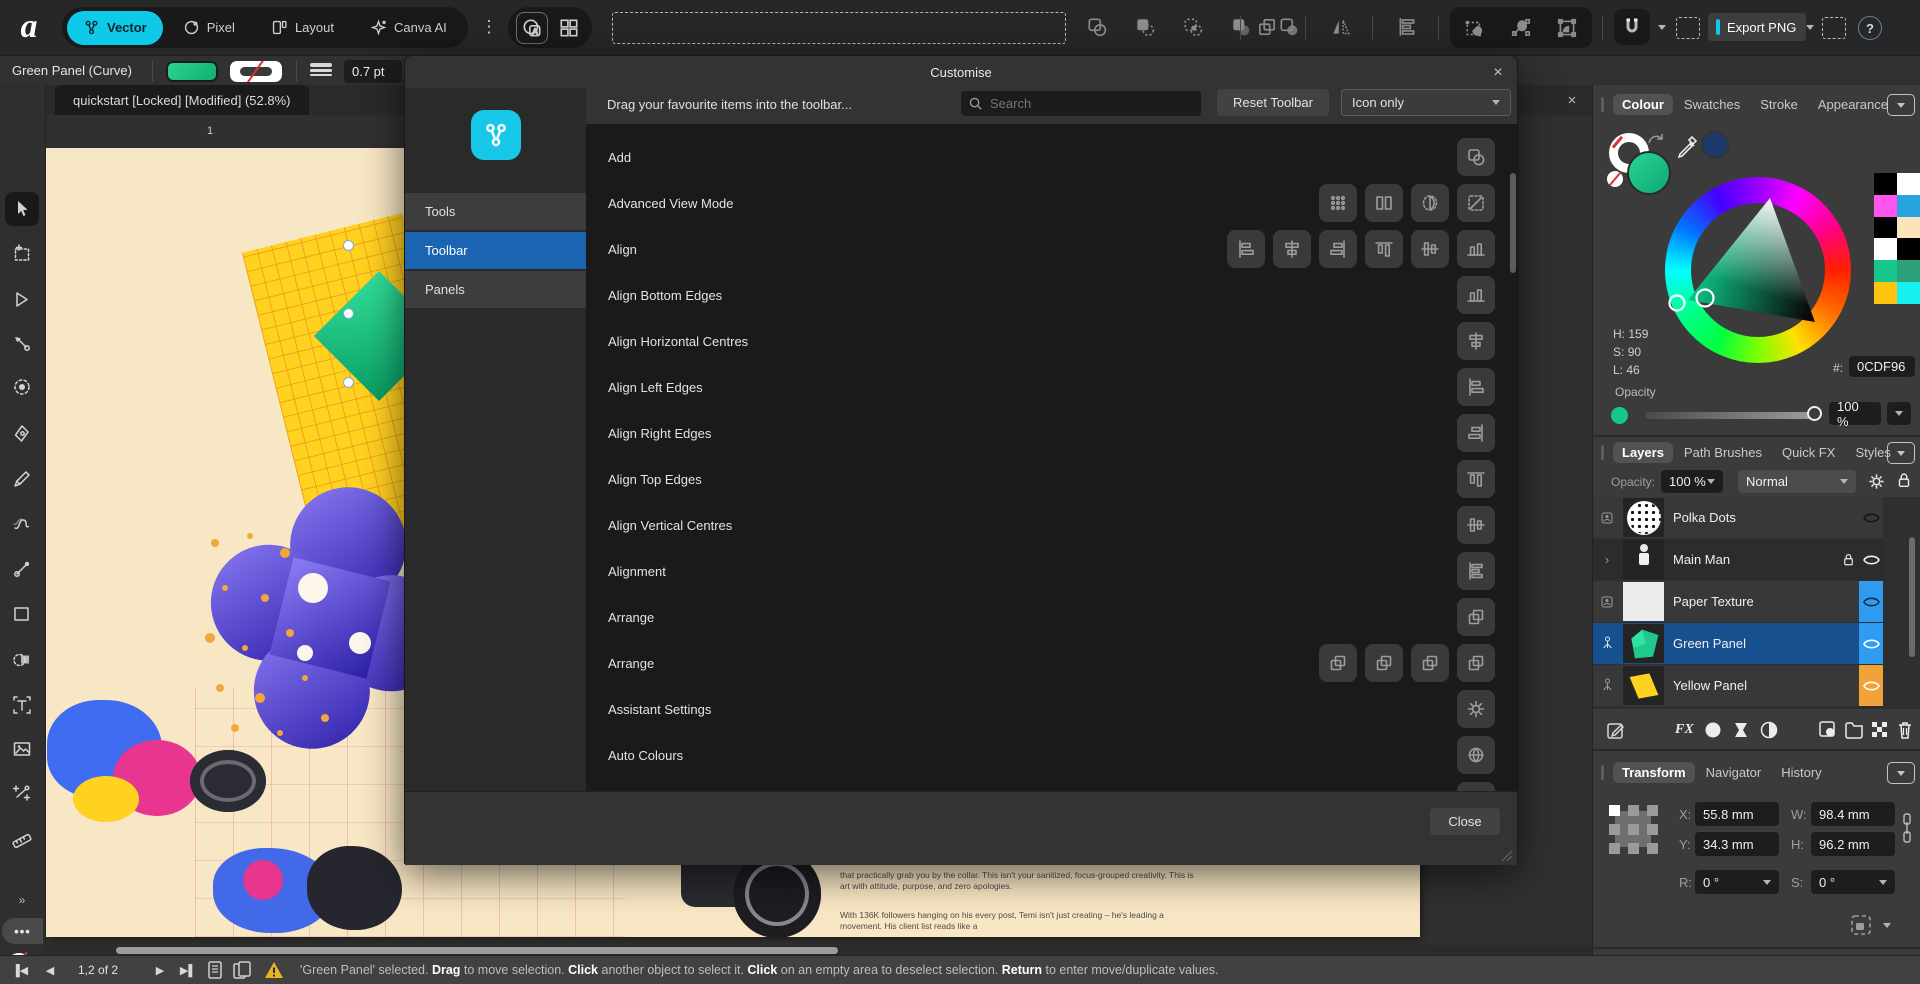 This screenshot has width=1920, height=984. Describe the element at coordinates (1901, 453) in the screenshot. I see `layers-panel-menu-icon` at that location.